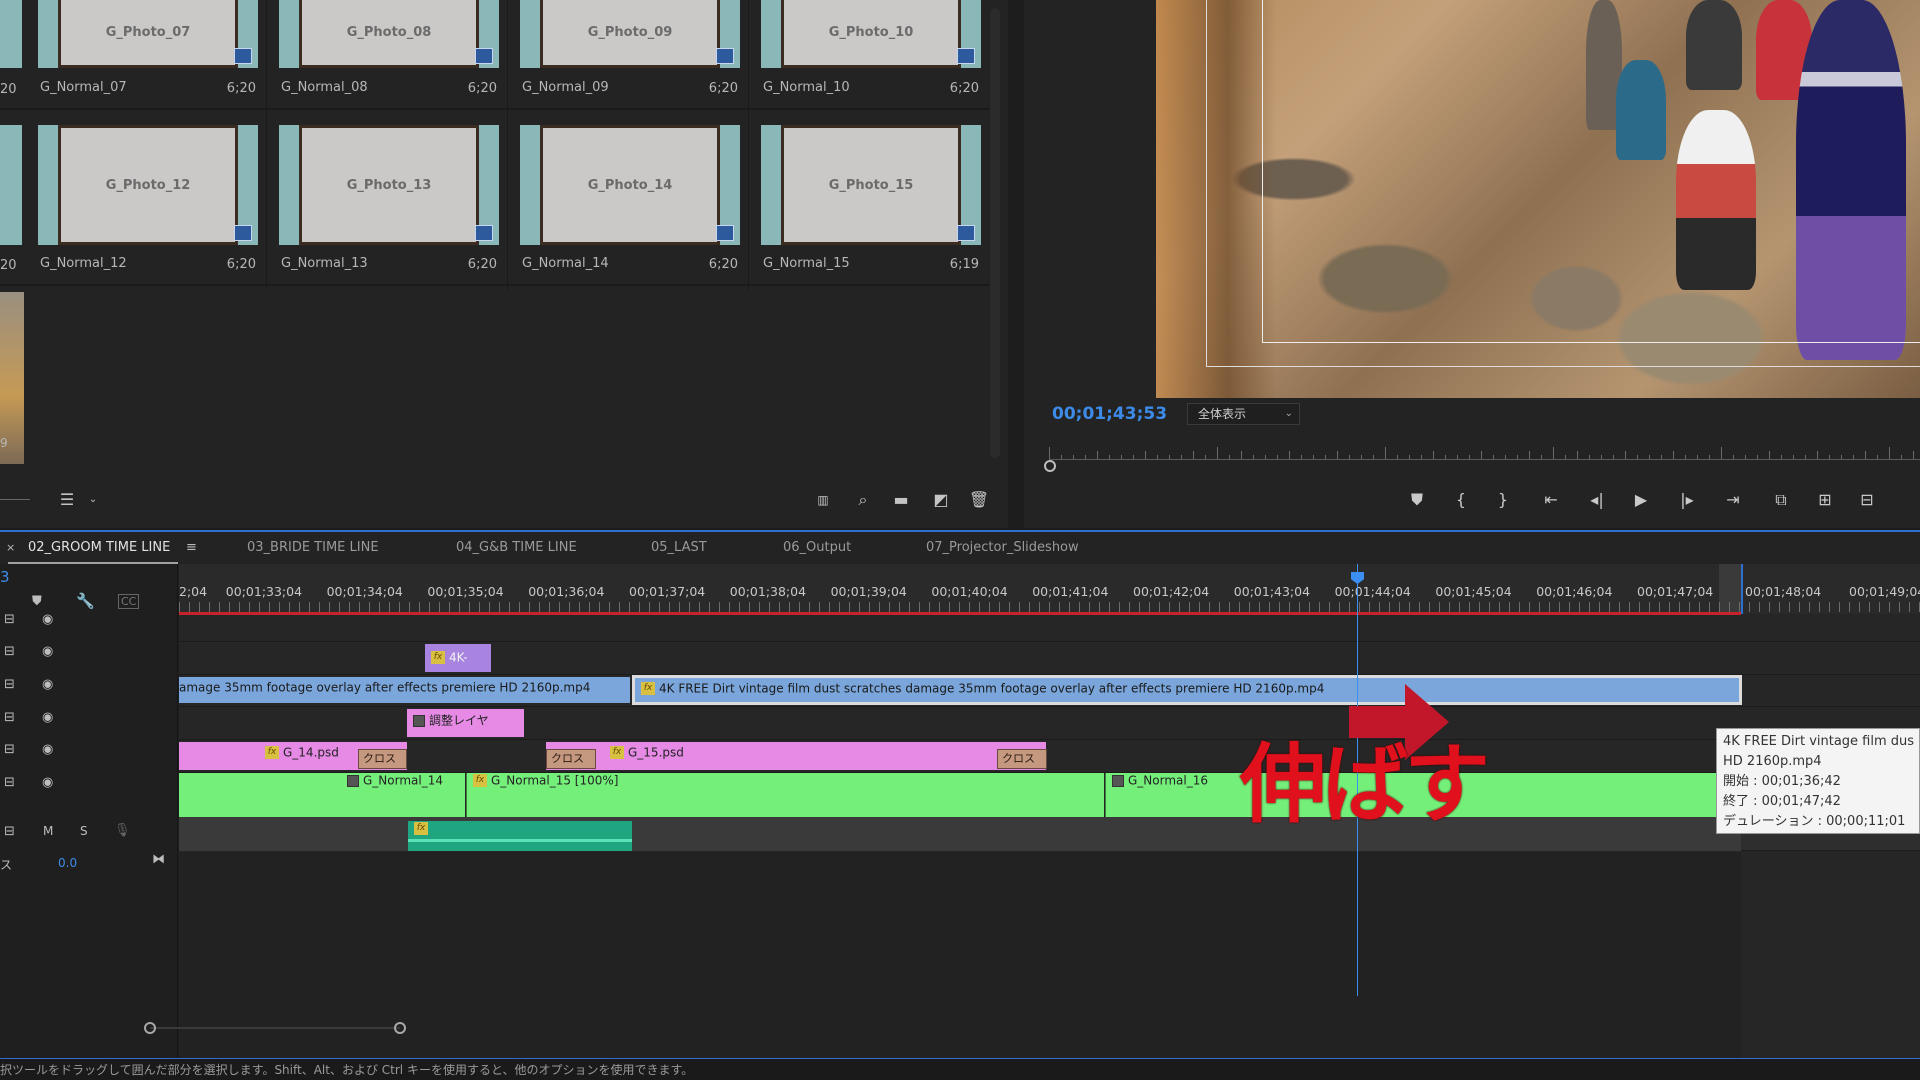 This screenshot has width=1920, height=1080. Describe the element at coordinates (1050, 466) in the screenshot. I see `program-zoom-handle` at that location.